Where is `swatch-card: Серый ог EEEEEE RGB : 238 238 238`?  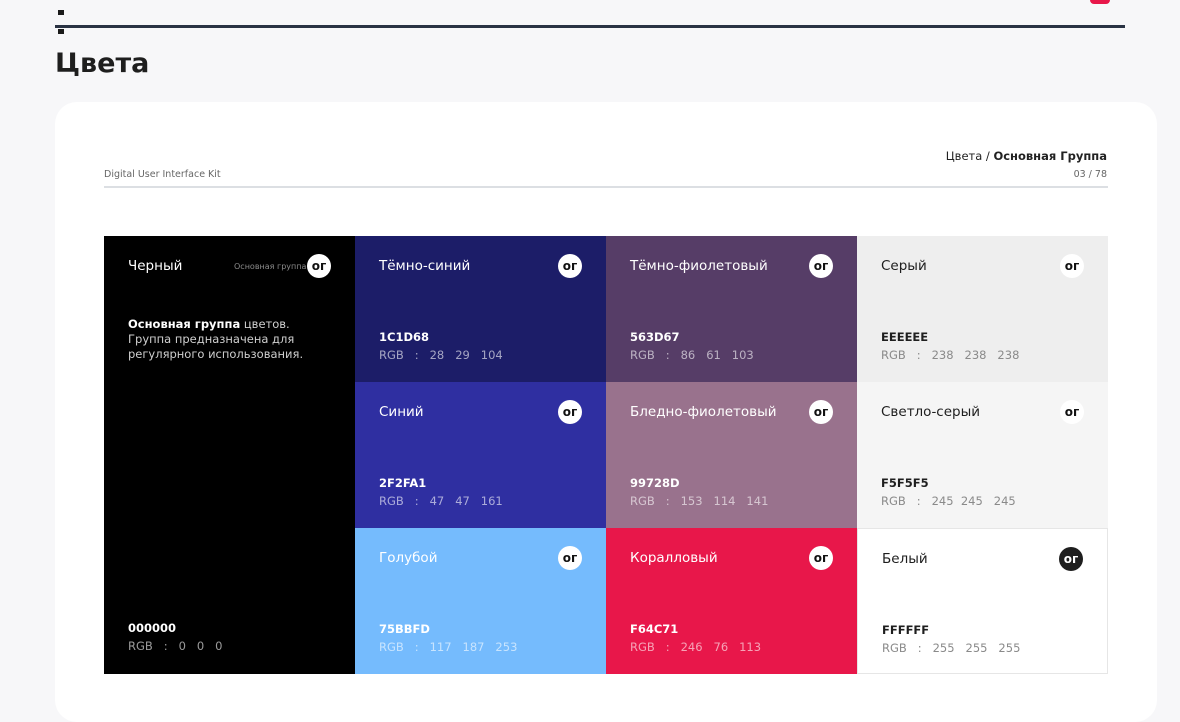 swatch-card: Серый ог EEEEEE RGB : 238 238 238 is located at coordinates (982, 309).